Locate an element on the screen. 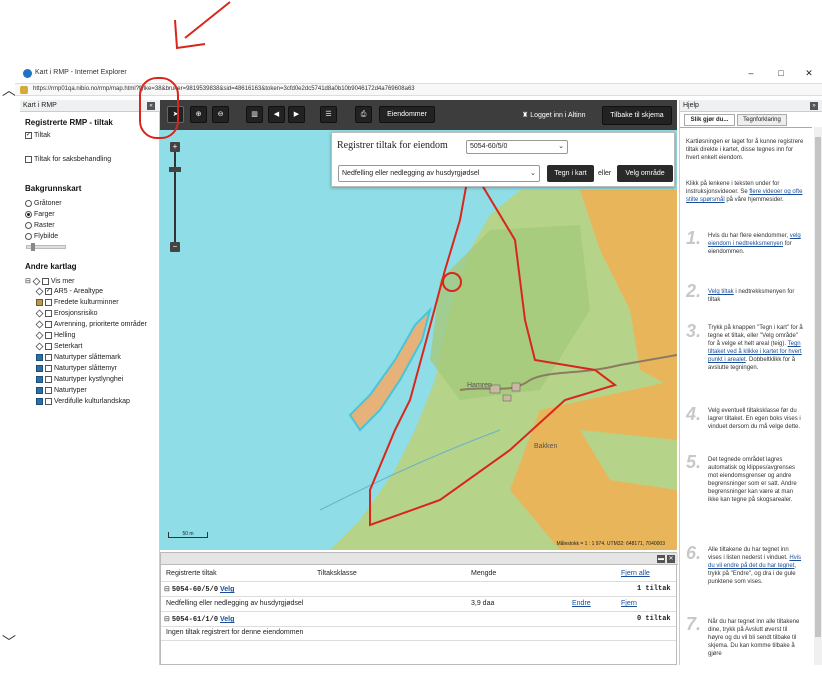 The width and height of the screenshot is (822, 677). collapse-right-icon: » is located at coordinates (814, 106).